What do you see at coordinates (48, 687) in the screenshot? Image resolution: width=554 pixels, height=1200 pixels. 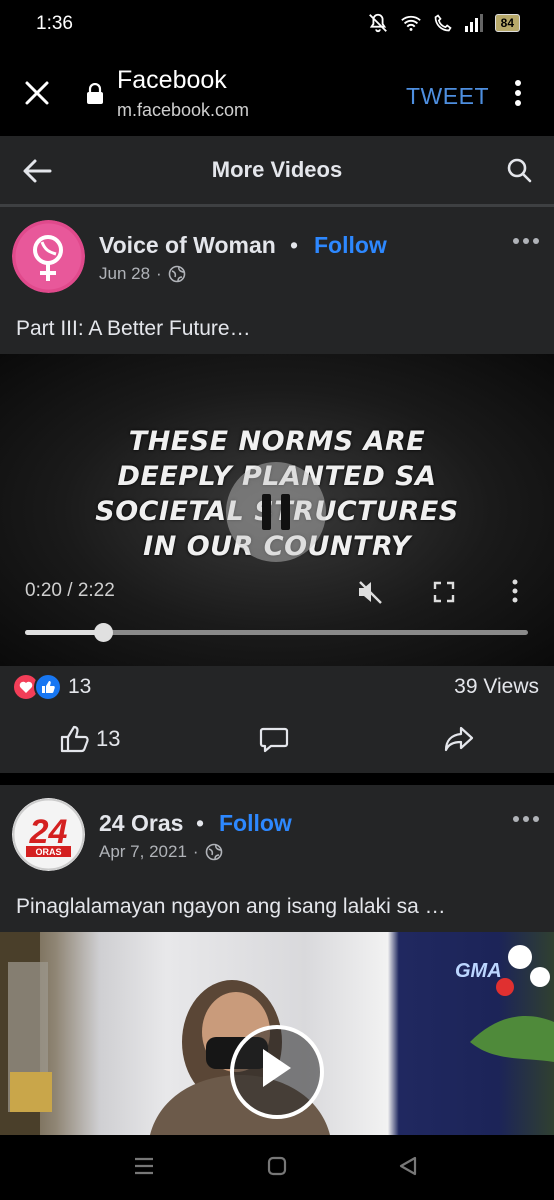 I see `like-reaction-icon` at bounding box center [48, 687].